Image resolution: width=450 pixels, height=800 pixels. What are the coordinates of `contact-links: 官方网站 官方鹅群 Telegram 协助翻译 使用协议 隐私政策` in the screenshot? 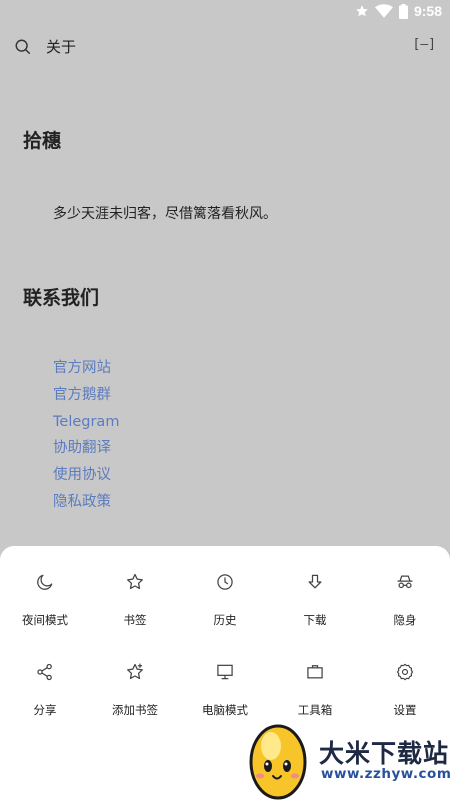 It's located at (86, 435).